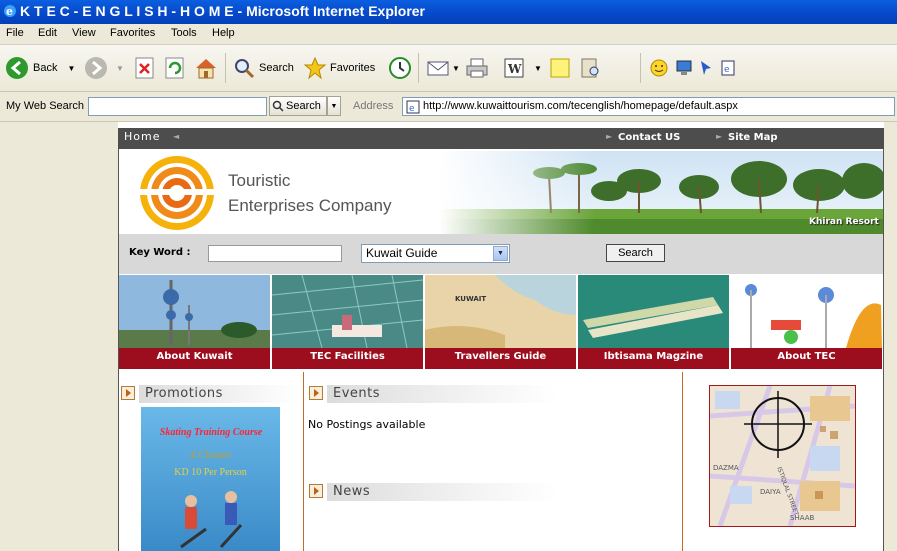 The height and width of the screenshot is (551, 897). What do you see at coordinates (347, 311) in the screenshot?
I see `facilities-image` at bounding box center [347, 311].